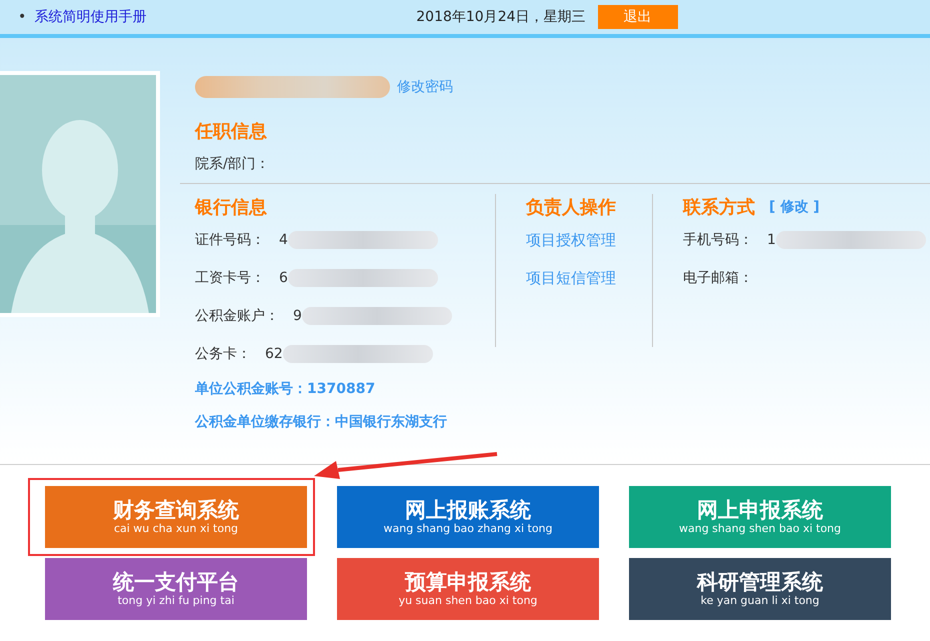 Image resolution: width=930 pixels, height=641 pixels. I want to click on account-link: 公积金单位缴存银行：中国银行东湖支行, so click(321, 422).